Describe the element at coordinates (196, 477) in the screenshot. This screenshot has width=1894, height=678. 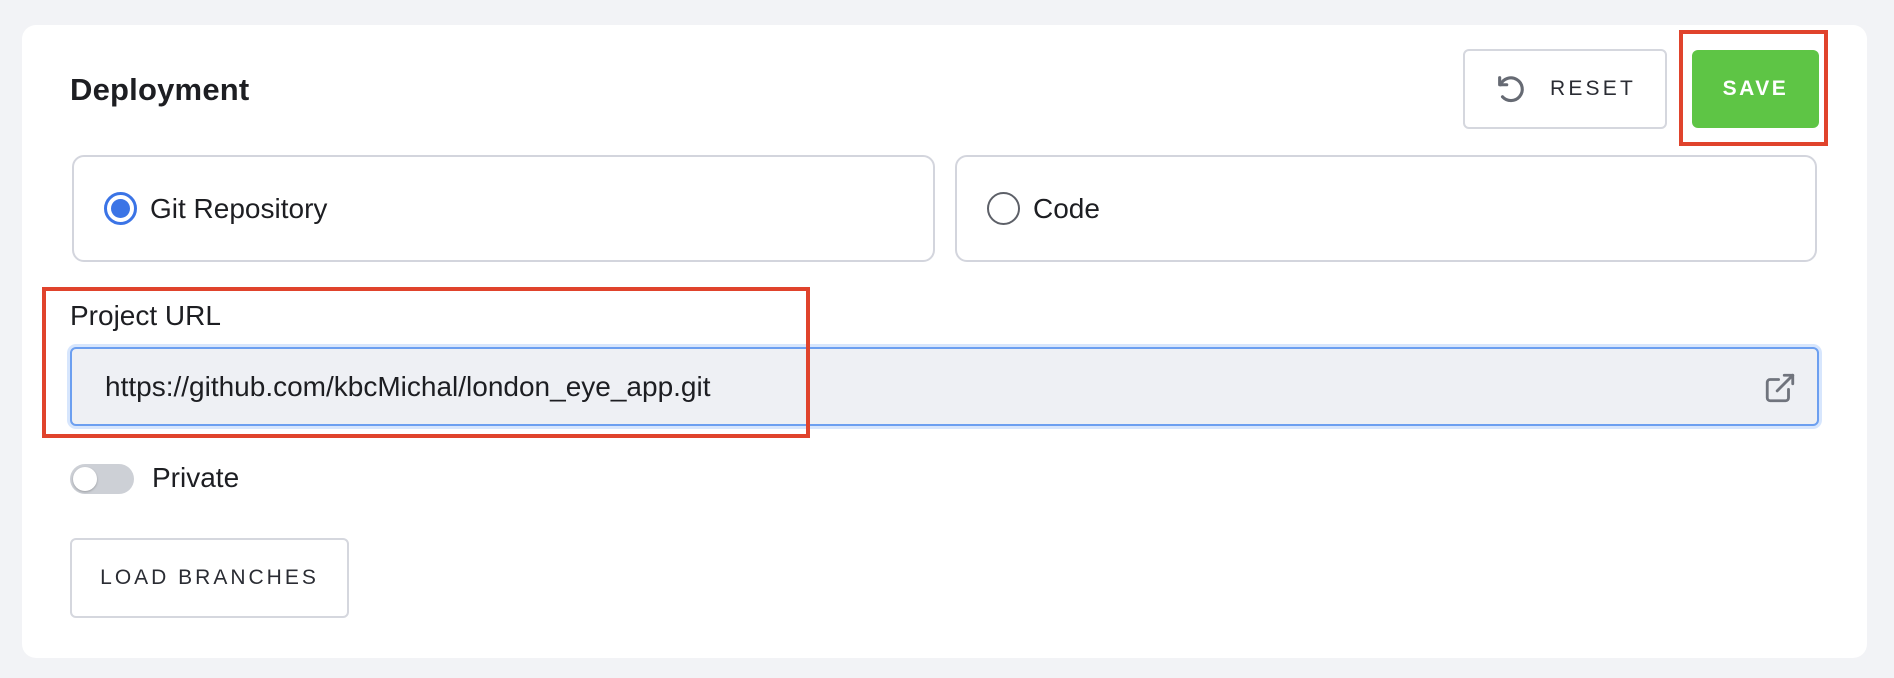
I see `private-toggle-label: Private` at that location.